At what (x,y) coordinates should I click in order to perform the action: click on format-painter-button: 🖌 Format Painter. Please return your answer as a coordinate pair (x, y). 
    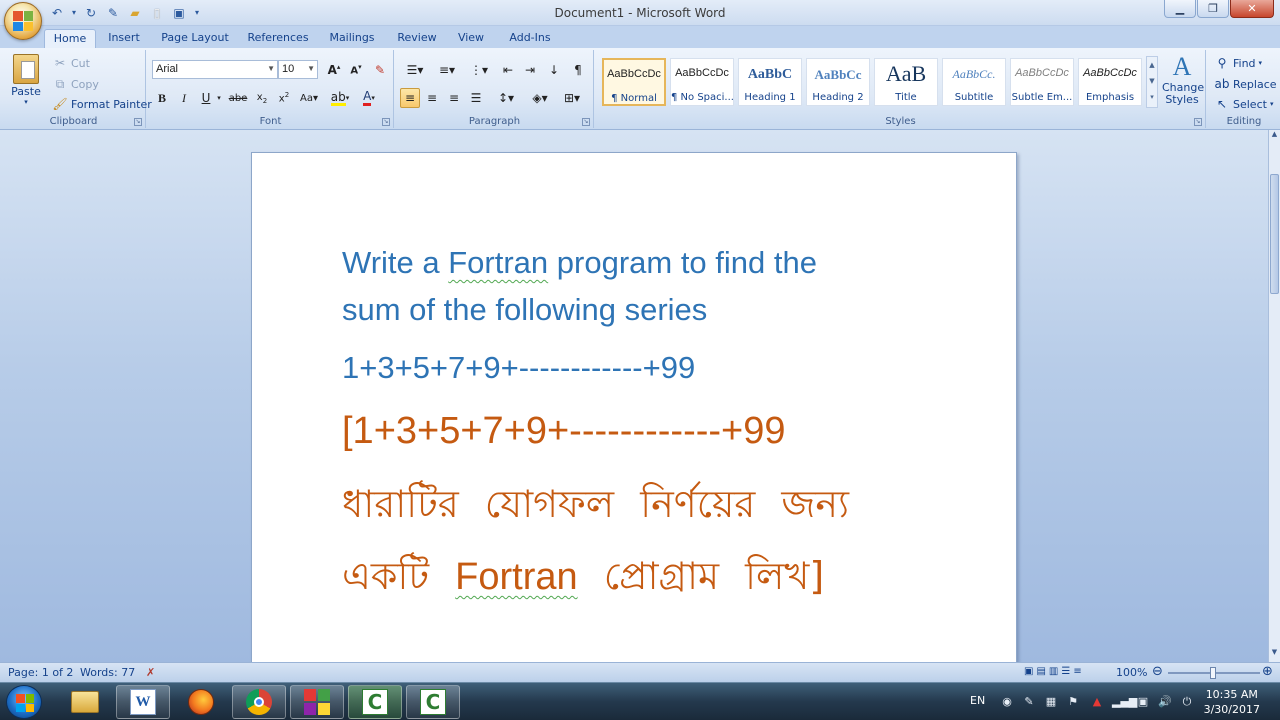
    Looking at the image, I should click on (101, 104).